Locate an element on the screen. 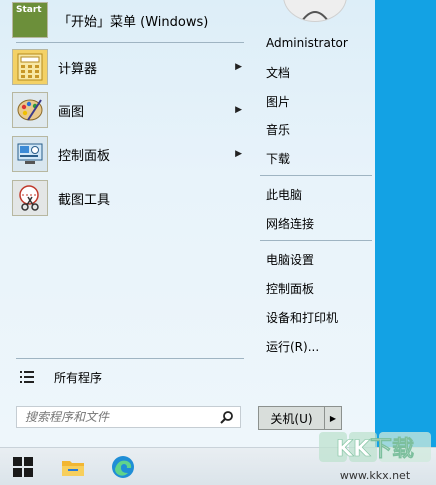  right-item-documents: 文档 is located at coordinates (278, 72).